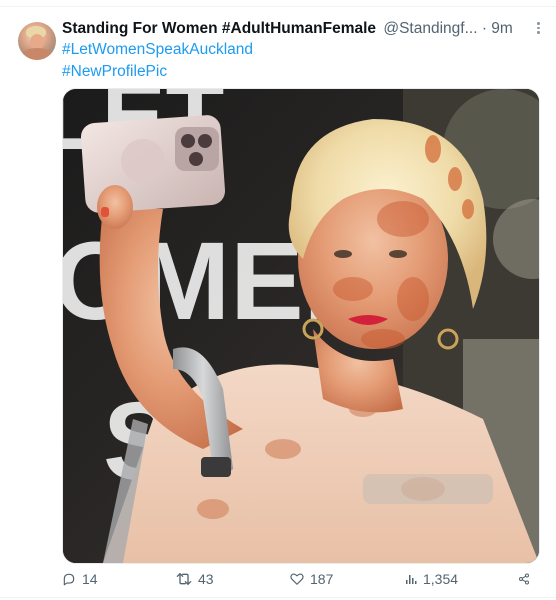 The width and height of the screenshot is (556, 600). Describe the element at coordinates (206, 579) in the screenshot. I see `retweet-count: 43` at that location.